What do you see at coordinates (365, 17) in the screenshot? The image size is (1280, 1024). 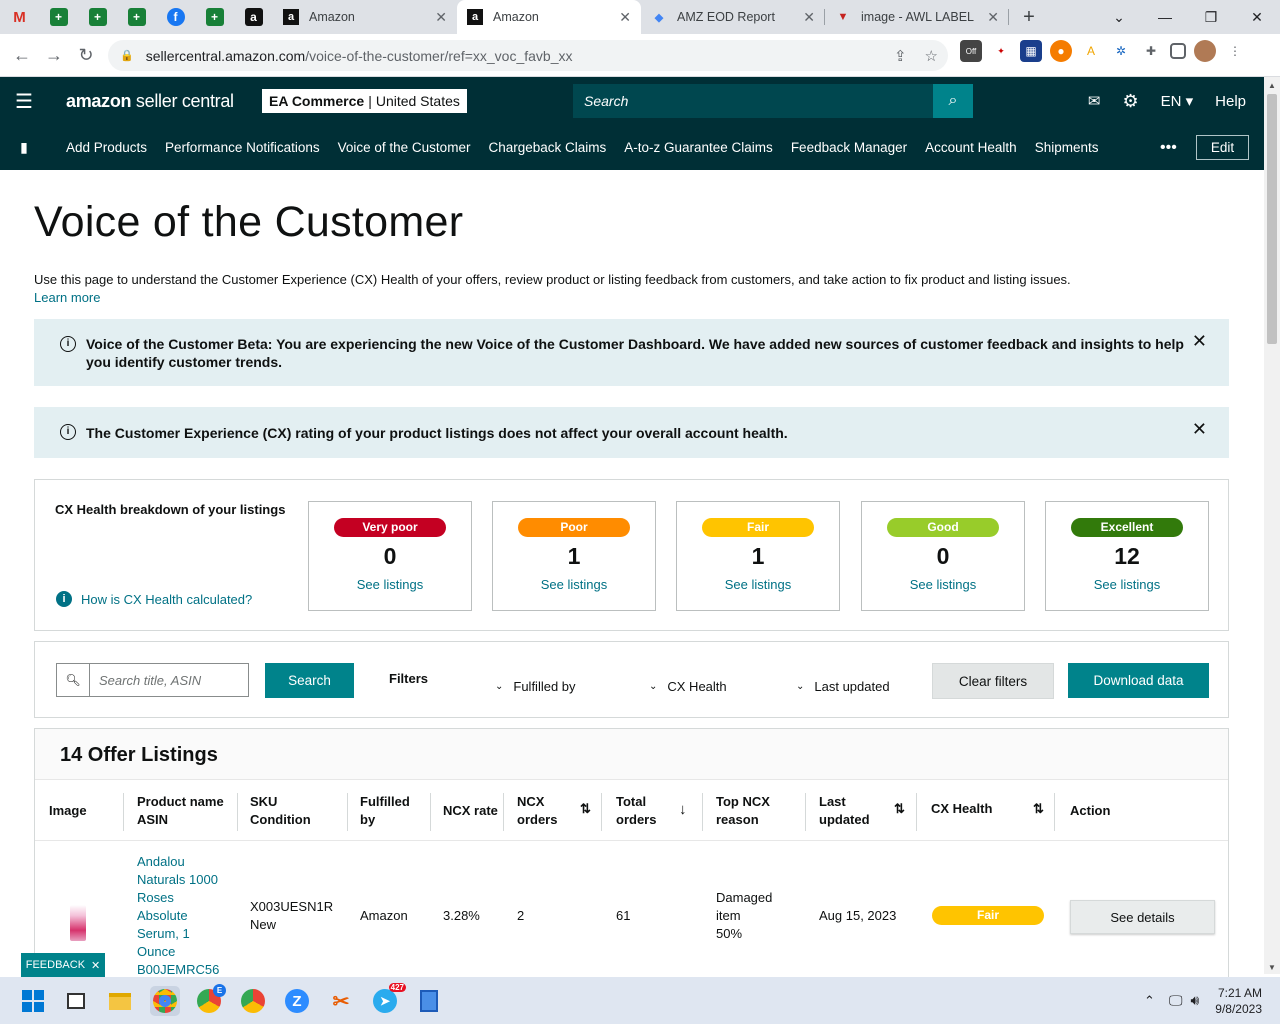 I see `browser-tab-1: a Amazon ✕` at bounding box center [365, 17].